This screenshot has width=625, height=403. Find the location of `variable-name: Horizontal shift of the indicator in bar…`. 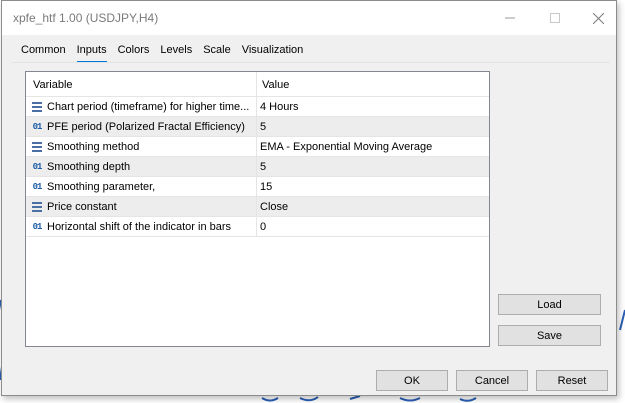

variable-name: Horizontal shift of the indicator in bar… is located at coordinates (139, 226).